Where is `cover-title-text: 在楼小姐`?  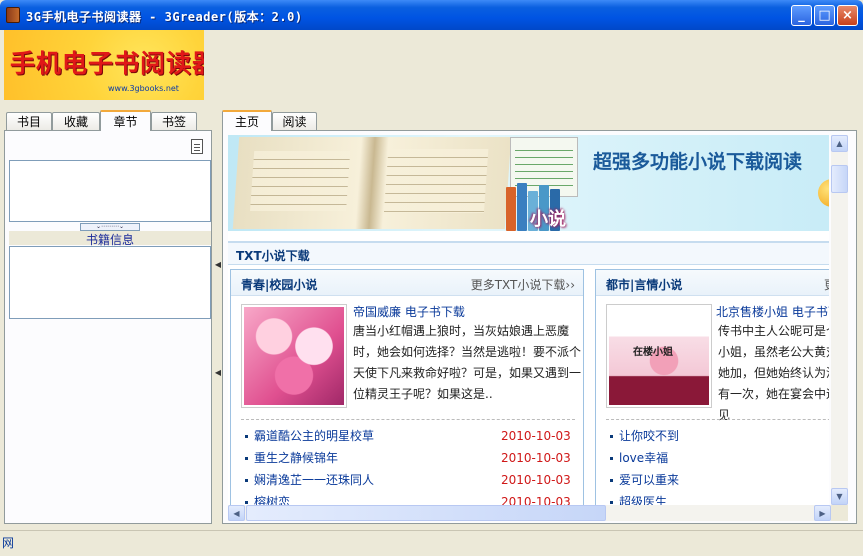
cover-title-text: 在楼小姐 is located at coordinates (653, 352).